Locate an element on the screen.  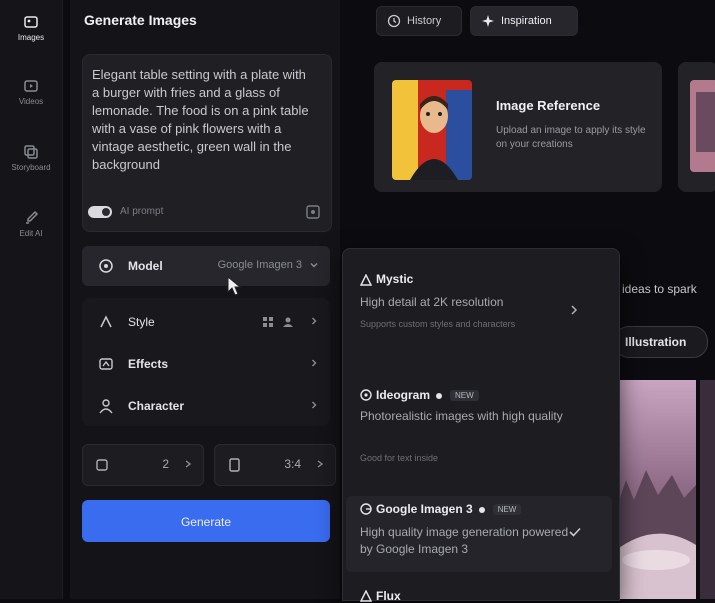
tab-label: Inspiration is located at coordinates (526, 21).